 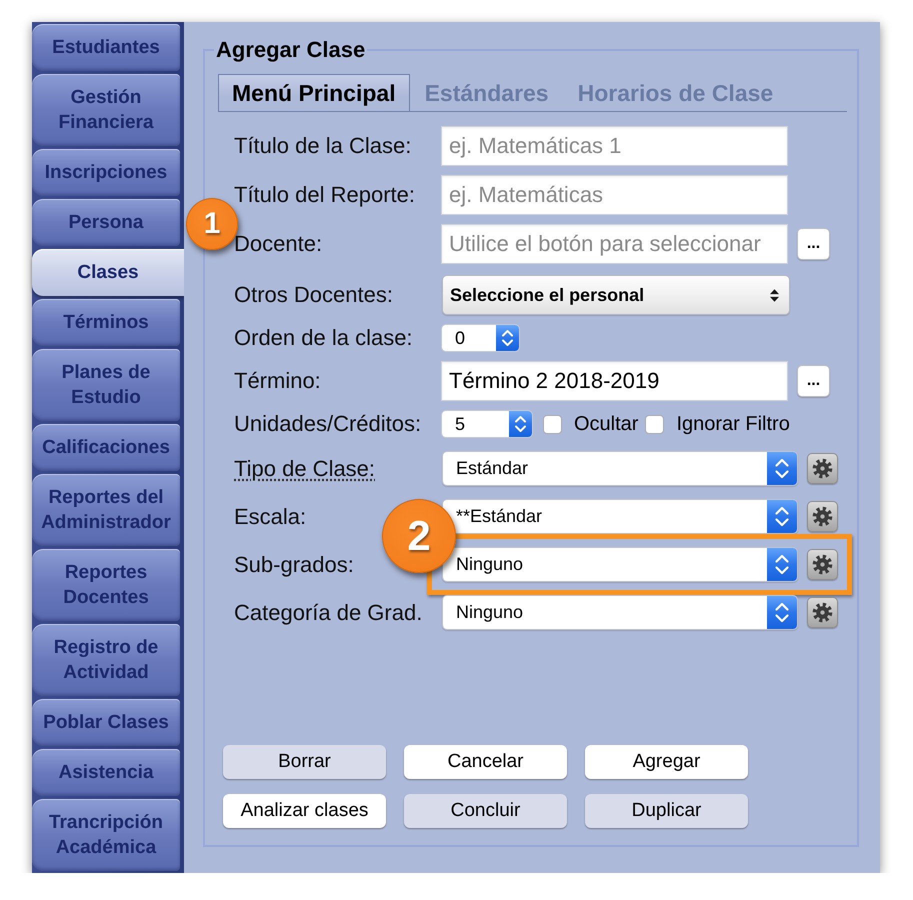 I want to click on field-label: Orden de la clase:, so click(x=323, y=337).